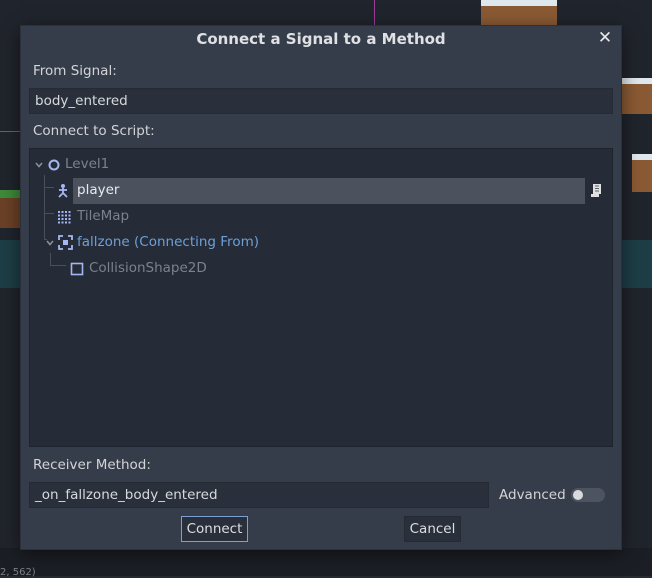 This screenshot has width=652, height=578. I want to click on advanced-toggle, so click(588, 495).